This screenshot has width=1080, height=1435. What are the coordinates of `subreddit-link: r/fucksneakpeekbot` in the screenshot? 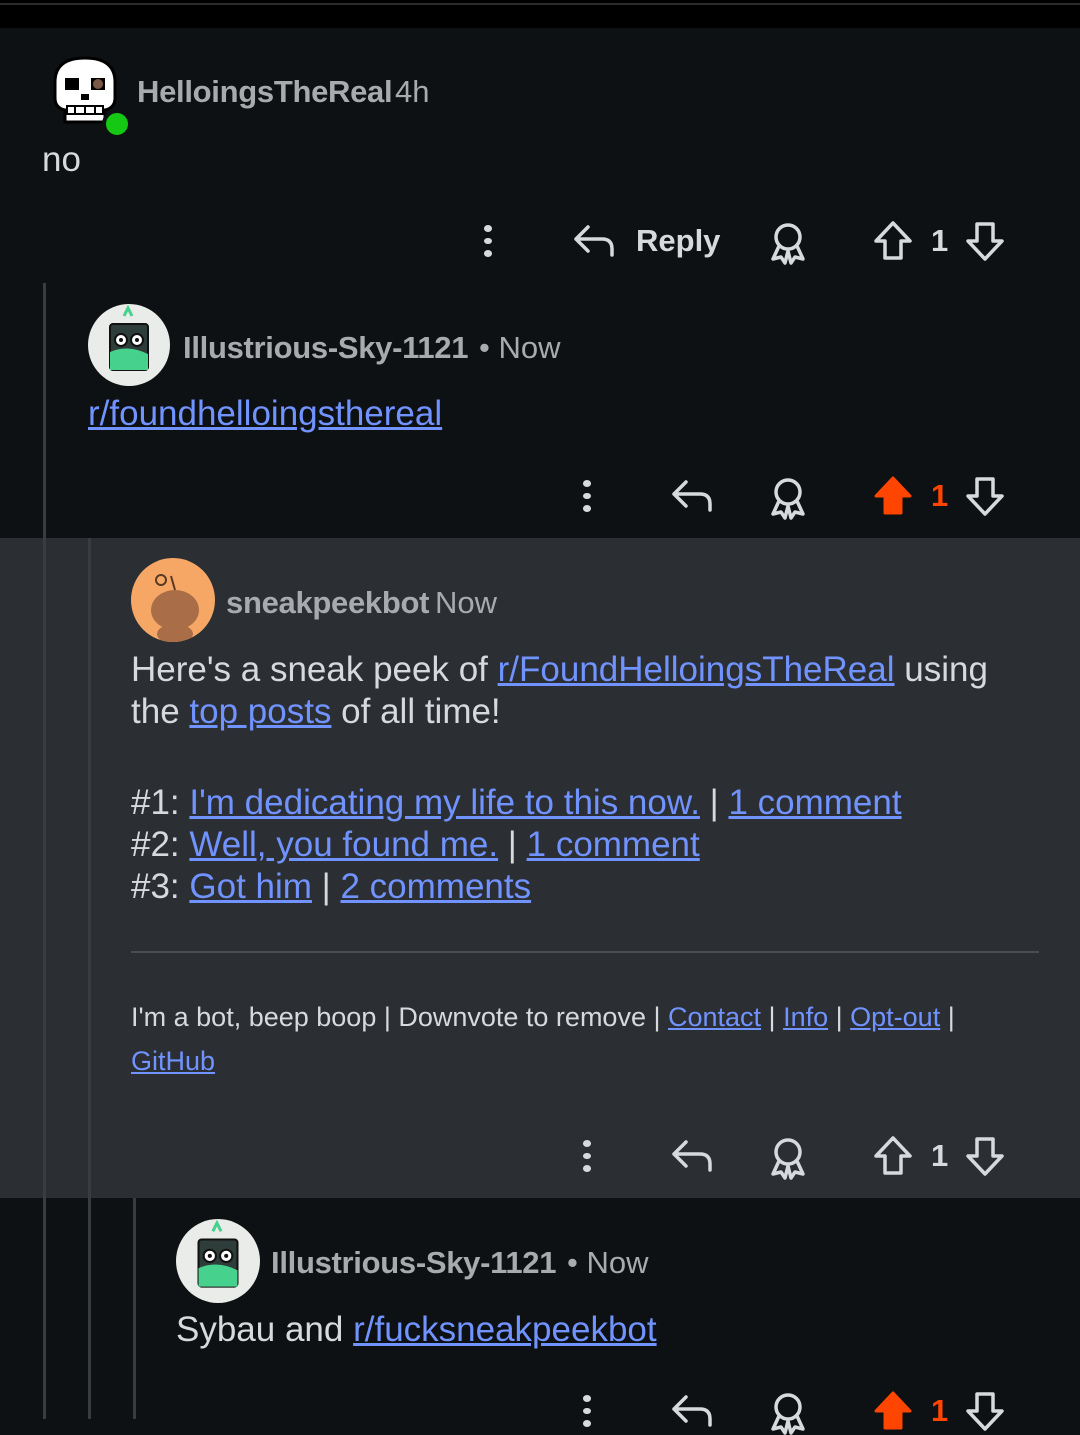 It's located at (505, 1329).